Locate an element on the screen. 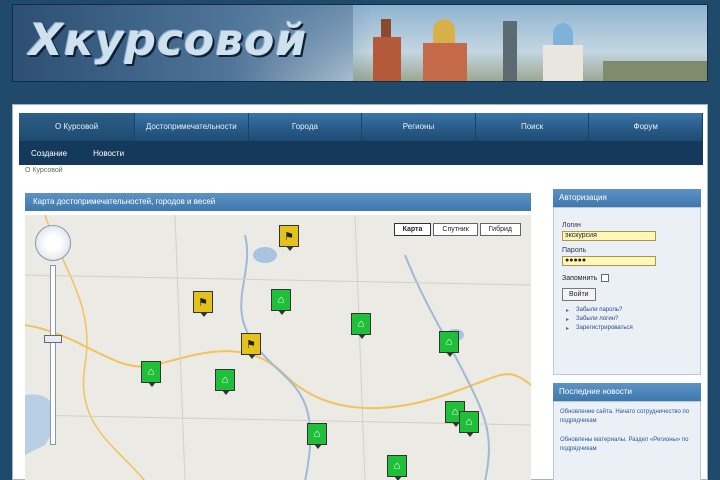 This screenshot has width=720, height=480. subnav-item-create: Создание is located at coordinates (49, 153).